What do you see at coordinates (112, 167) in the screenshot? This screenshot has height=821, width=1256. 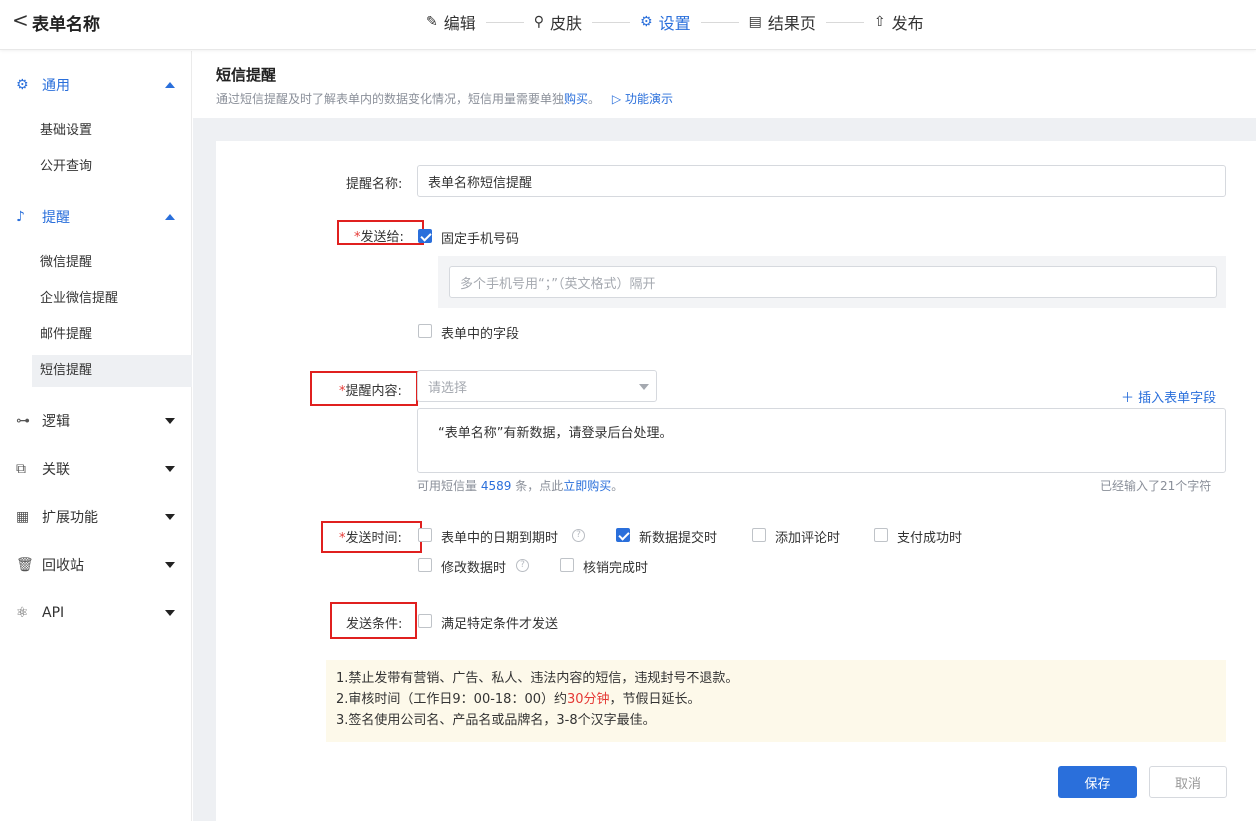 I see `sidebar-item-public-query: 公开查询` at bounding box center [112, 167].